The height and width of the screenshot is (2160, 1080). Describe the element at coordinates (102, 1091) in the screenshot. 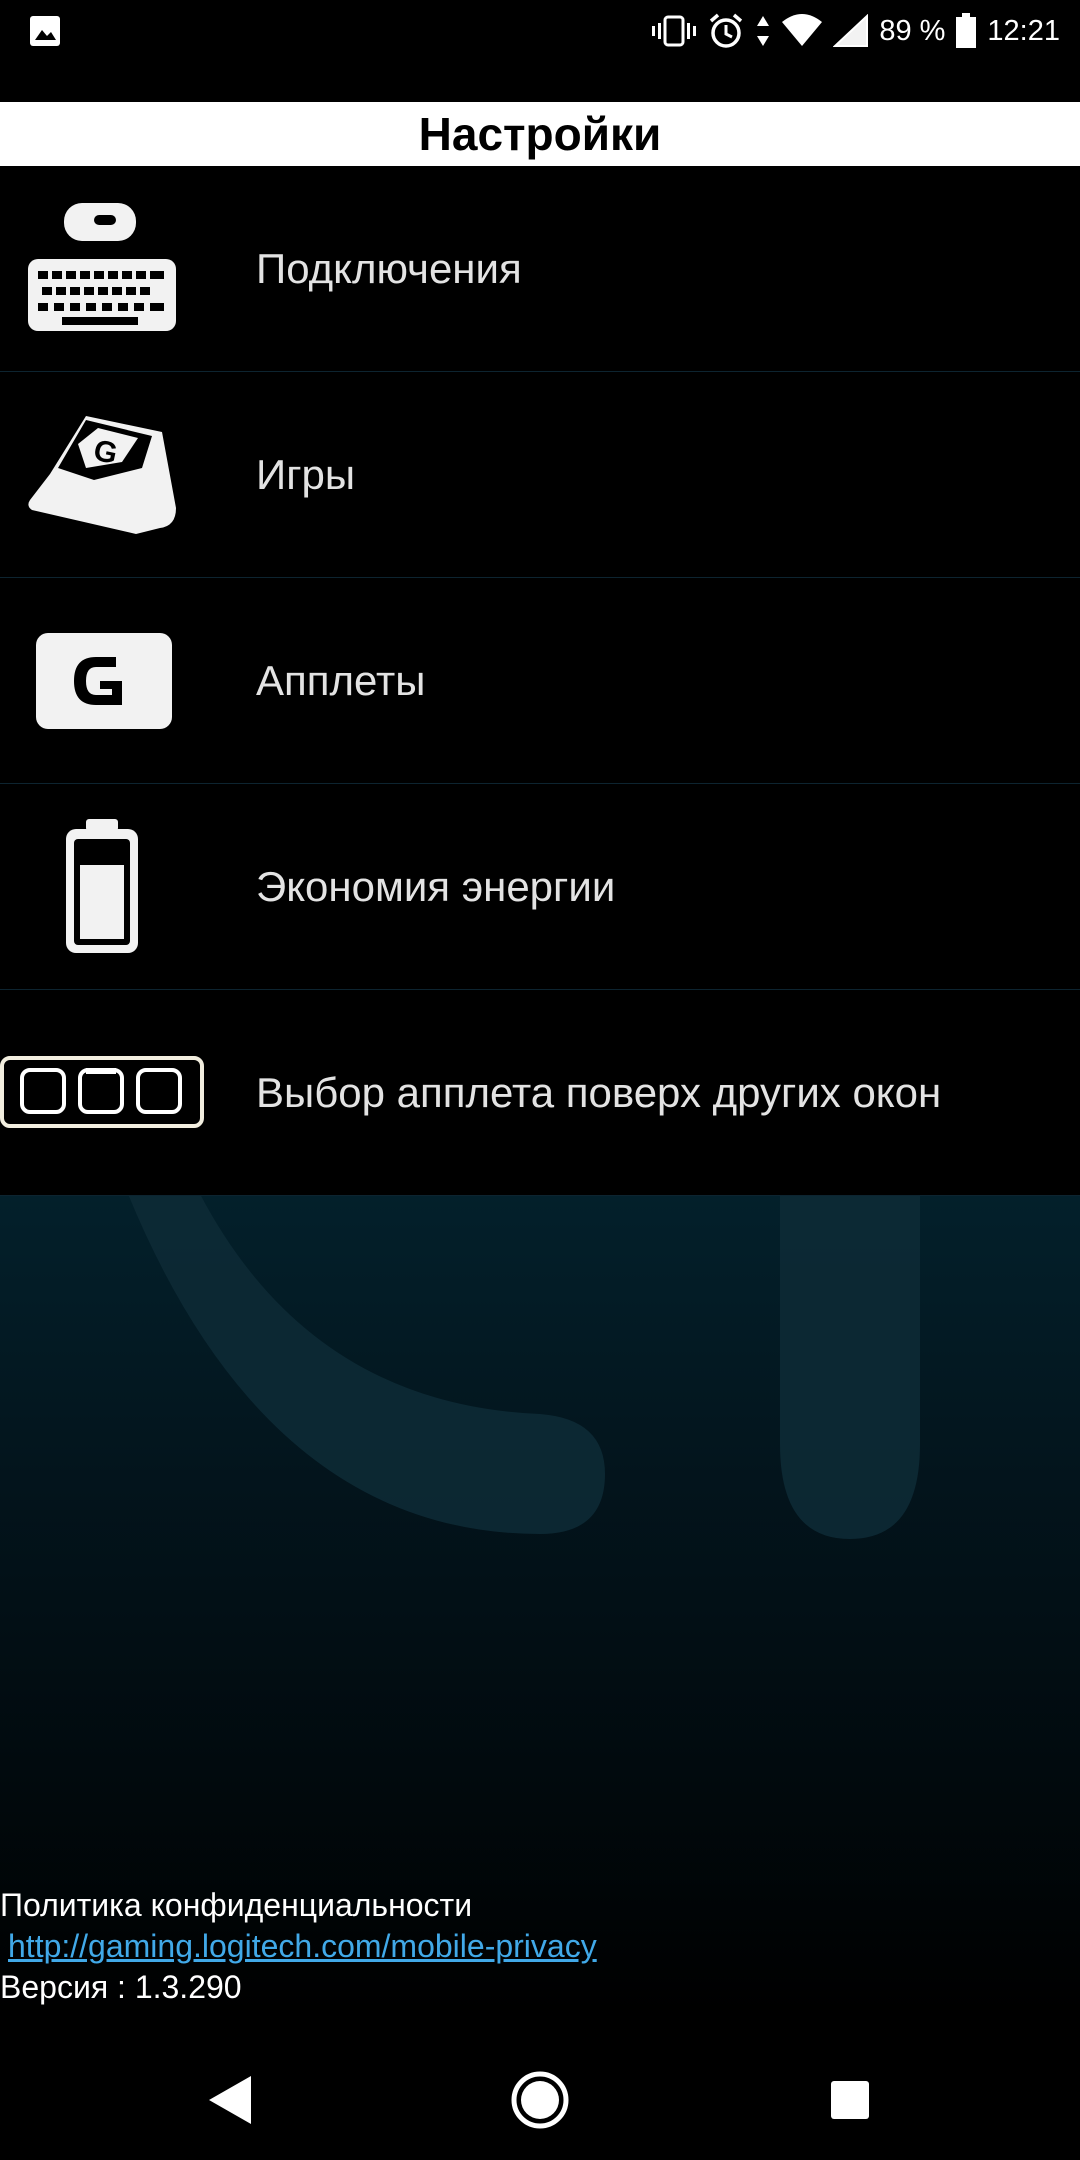

I see `applet-overlay-icon` at that location.